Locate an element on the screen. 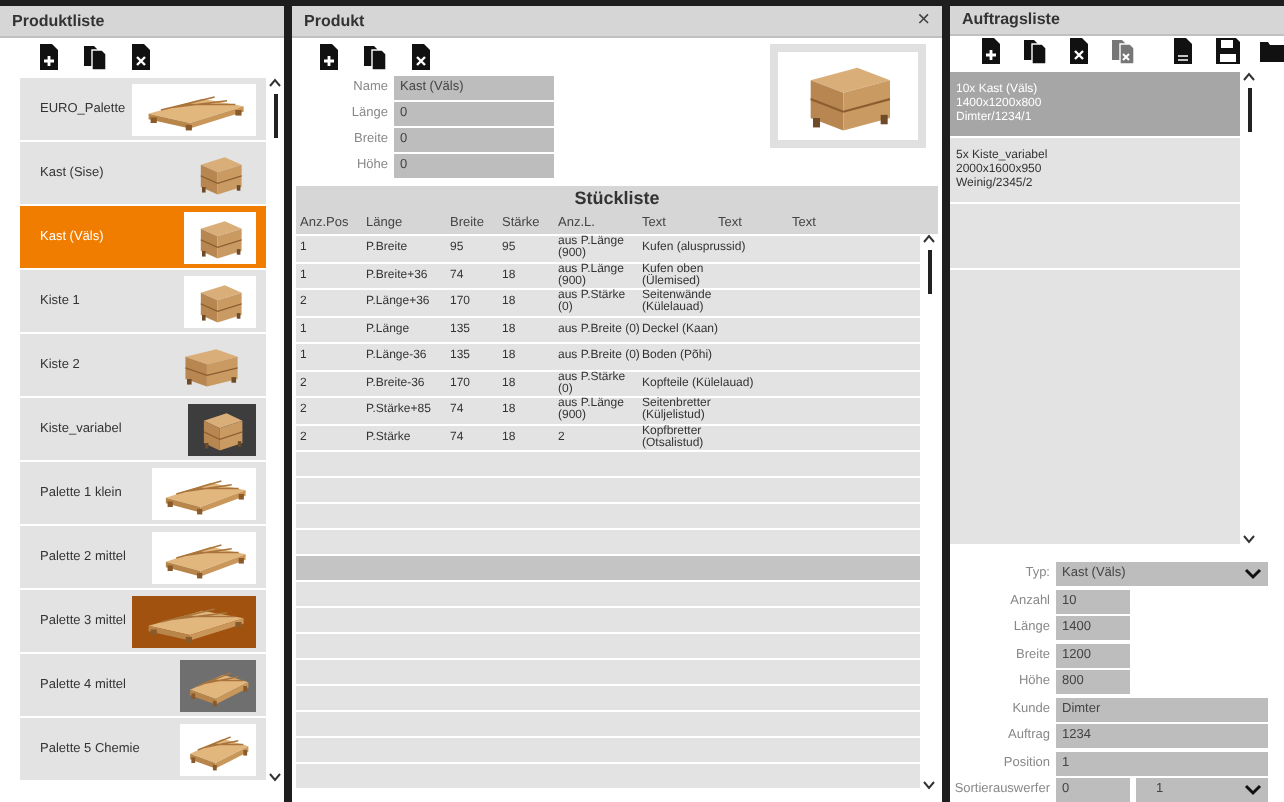 The image size is (1284, 802). save-icon is located at coordinates (1228, 51).